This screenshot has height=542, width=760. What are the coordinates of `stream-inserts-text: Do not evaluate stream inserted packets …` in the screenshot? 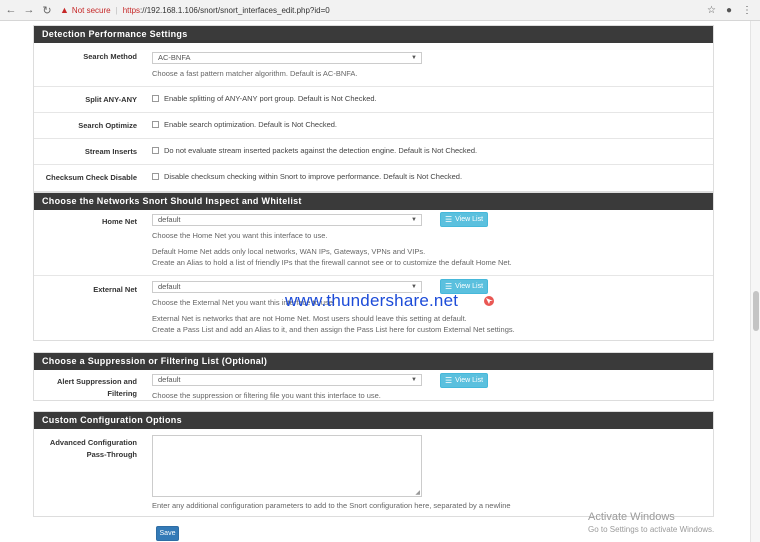 It's located at (321, 150).